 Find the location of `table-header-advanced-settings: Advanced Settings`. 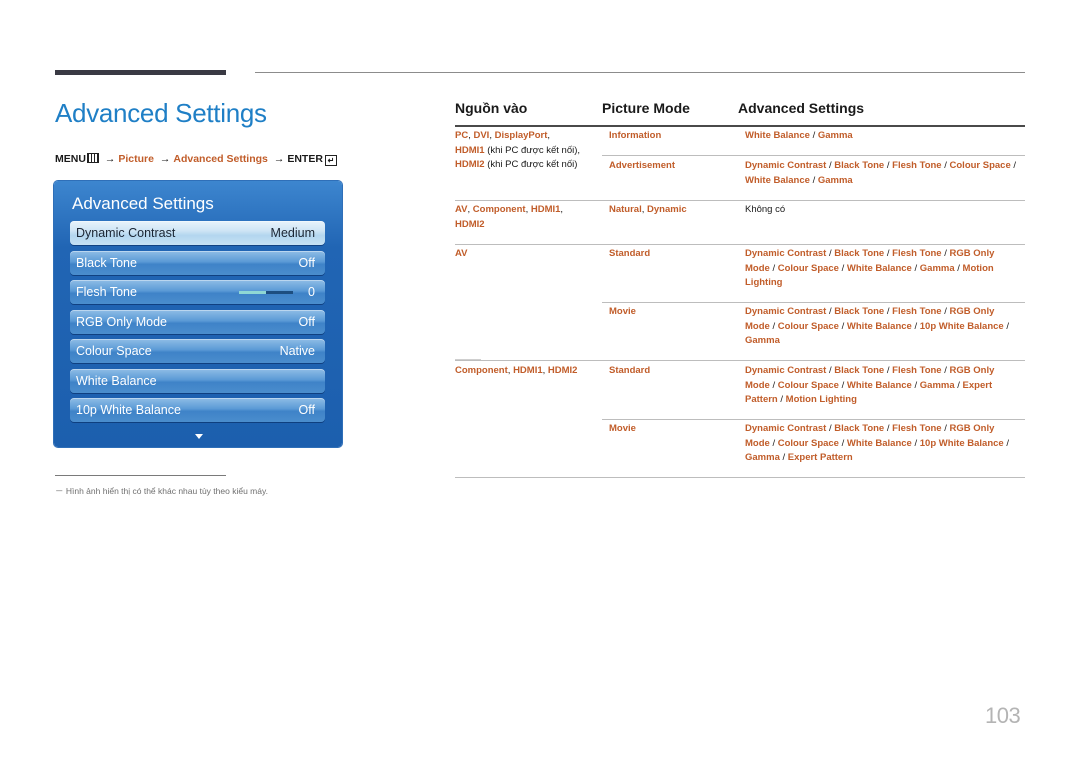

table-header-advanced-settings: Advanced Settings is located at coordinates (801, 108).